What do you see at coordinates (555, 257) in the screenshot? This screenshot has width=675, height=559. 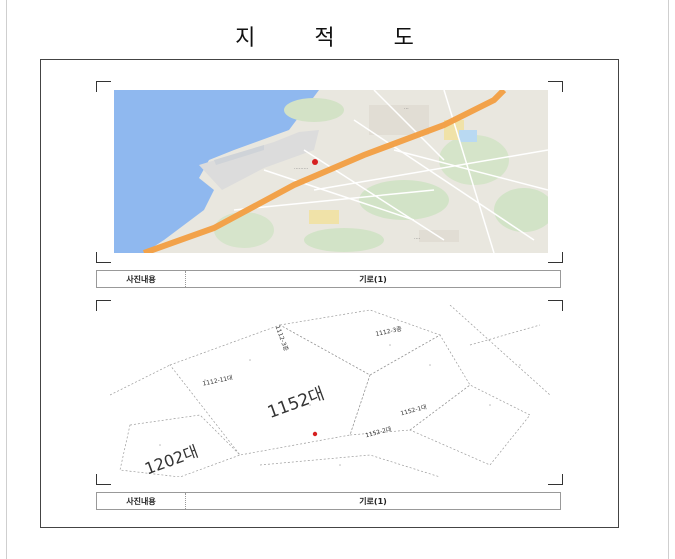 I see `crop-mark-bottom-right` at bounding box center [555, 257].